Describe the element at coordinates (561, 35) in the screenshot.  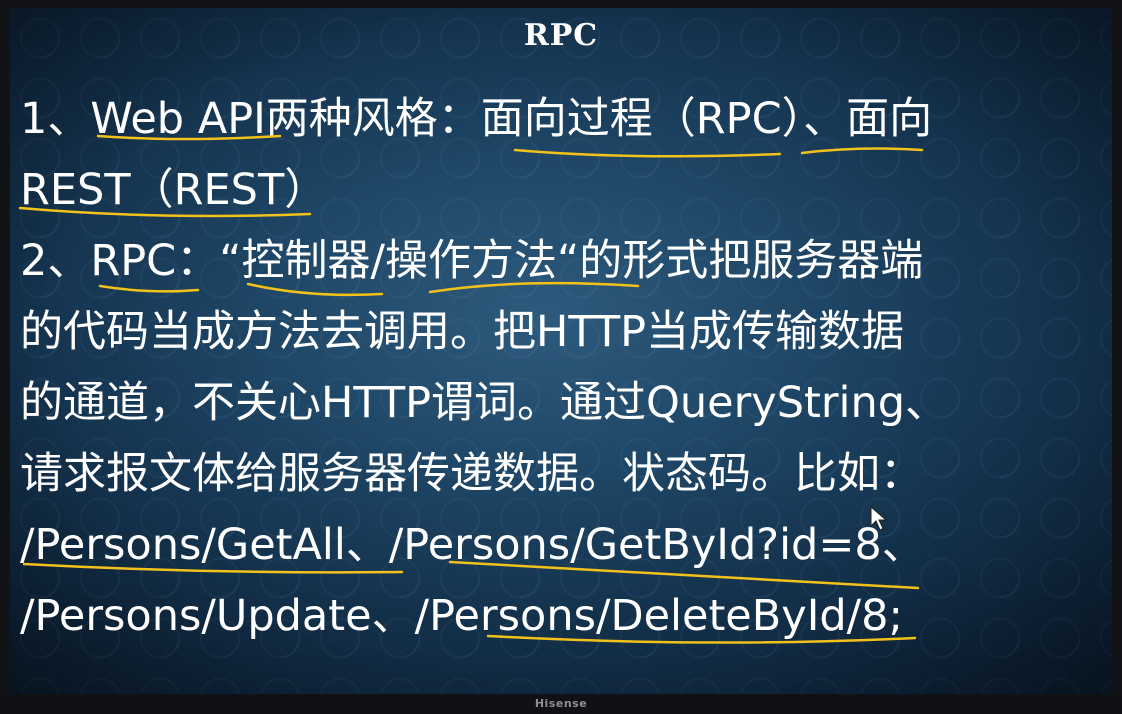
I see `slide-title: RPC` at that location.